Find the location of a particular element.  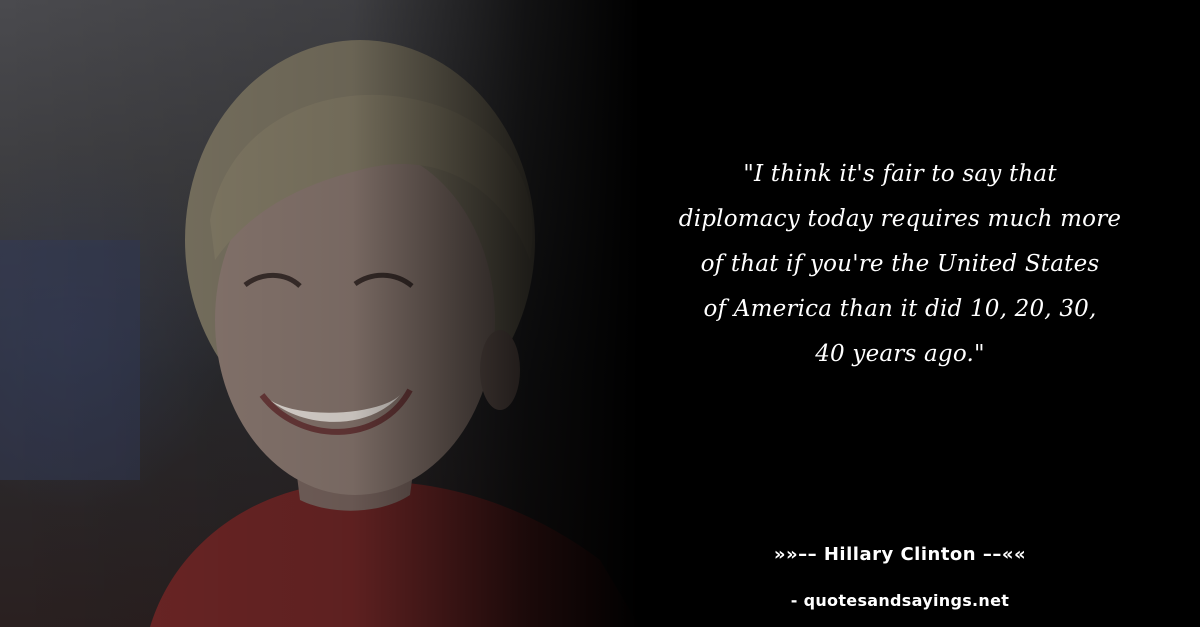

quote-line: "I think it's fair to say that is located at coordinates (900, 174).